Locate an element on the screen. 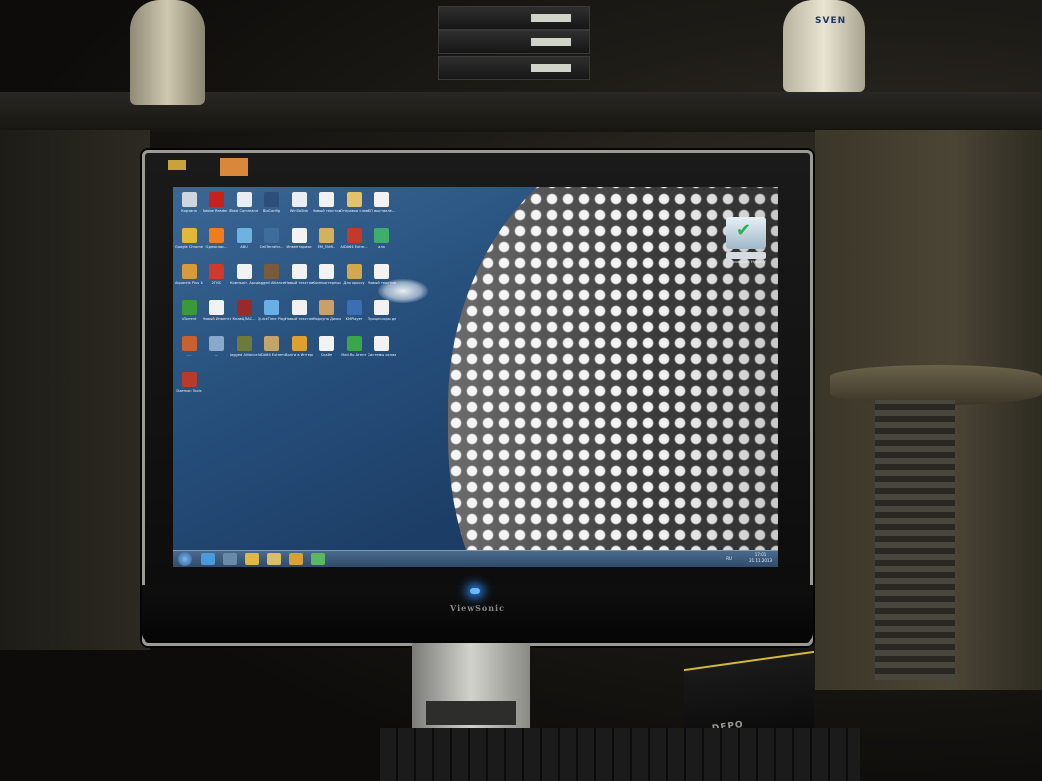 This screenshot has width=1042, height=781. desktop-icon: ABU is located at coordinates (244, 238).